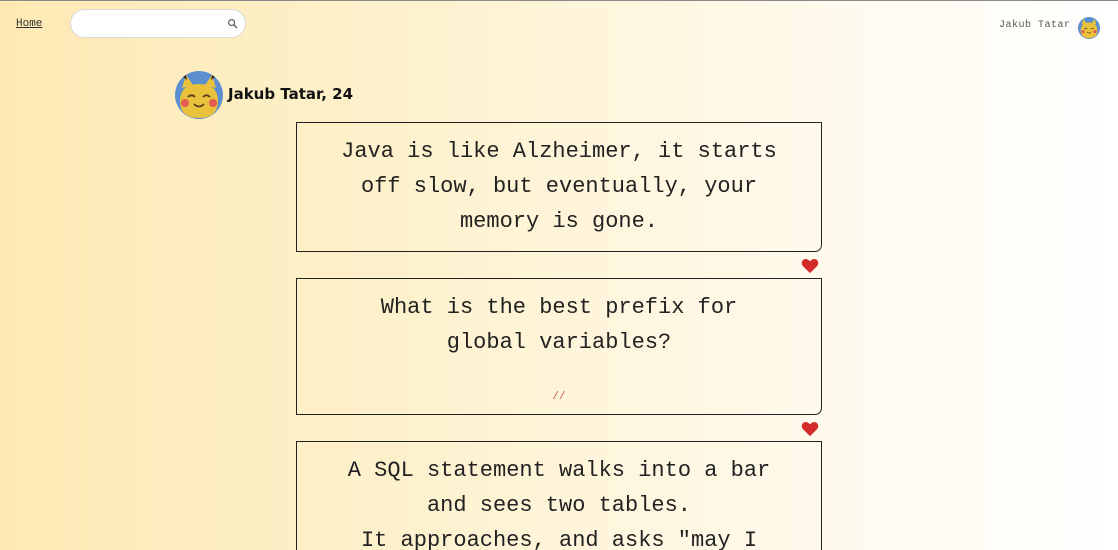 Image resolution: width=1118 pixels, height=550 pixels. Describe the element at coordinates (1089, 28) in the screenshot. I see `user-avatar-icon` at that location.